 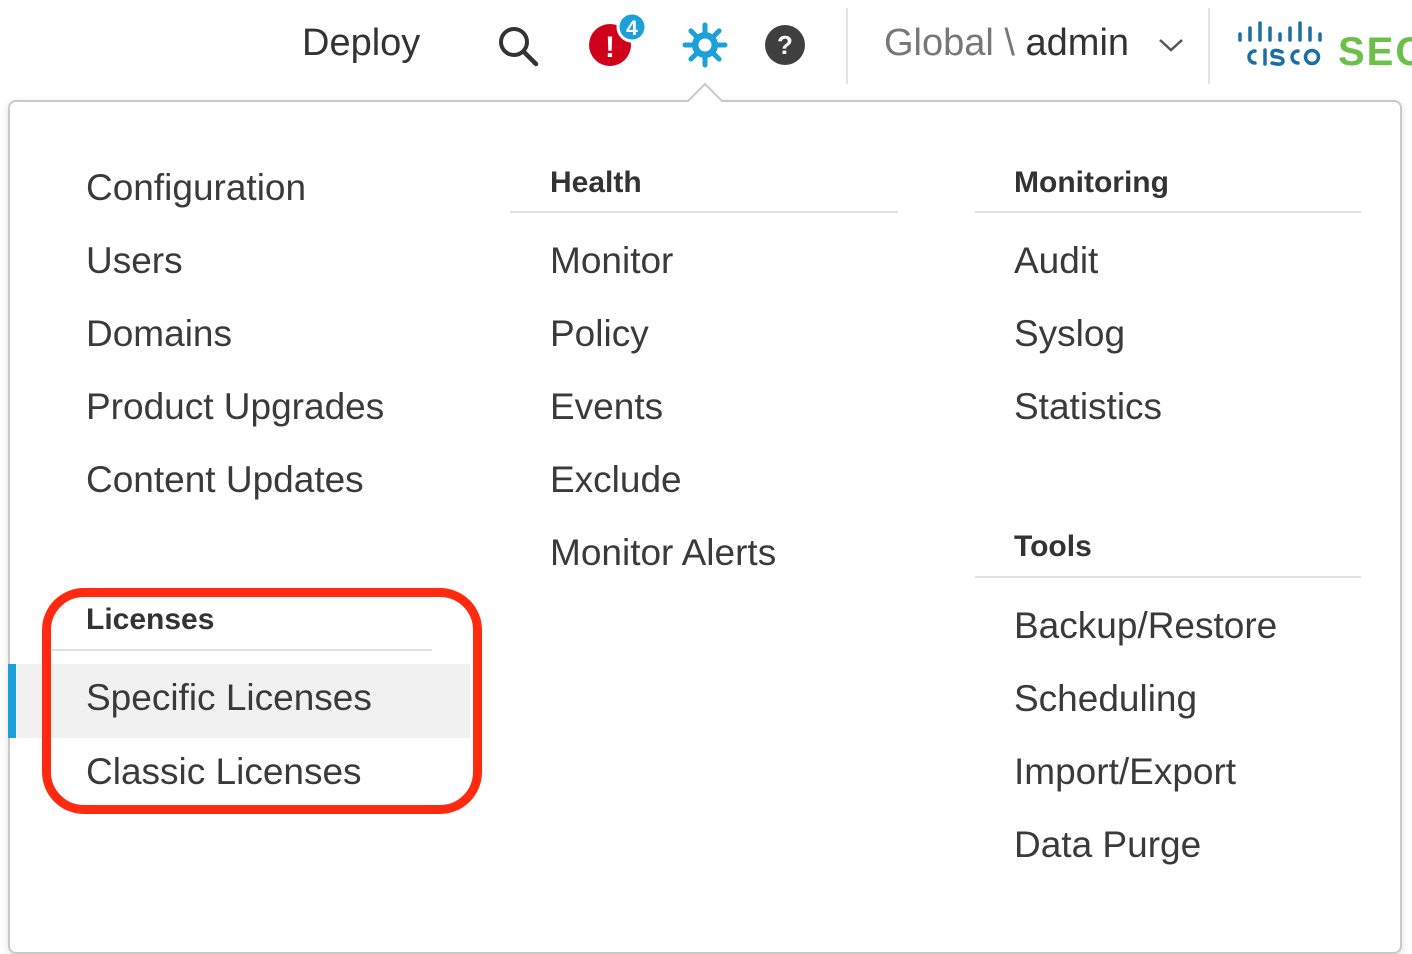 What do you see at coordinates (620, 40) in the screenshot?
I see `alert-icon: ! 4` at bounding box center [620, 40].